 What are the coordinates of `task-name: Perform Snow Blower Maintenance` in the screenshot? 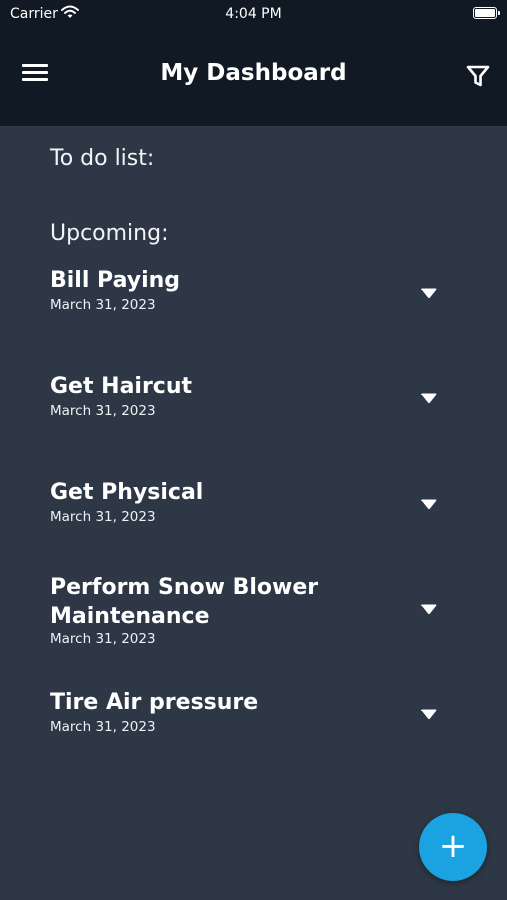 It's located at (184, 602).